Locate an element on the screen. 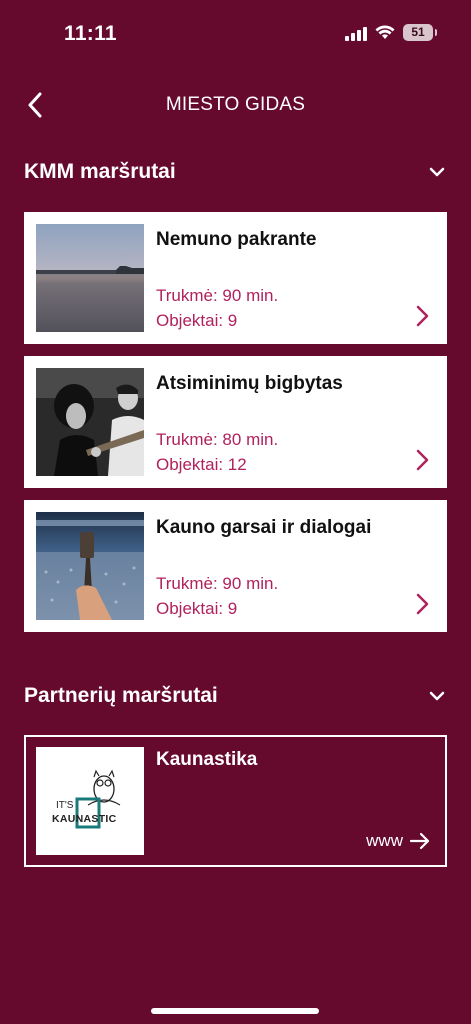 The width and height of the screenshot is (471, 1024). route-duration: Trukmė: 80 min. is located at coordinates (217, 439).